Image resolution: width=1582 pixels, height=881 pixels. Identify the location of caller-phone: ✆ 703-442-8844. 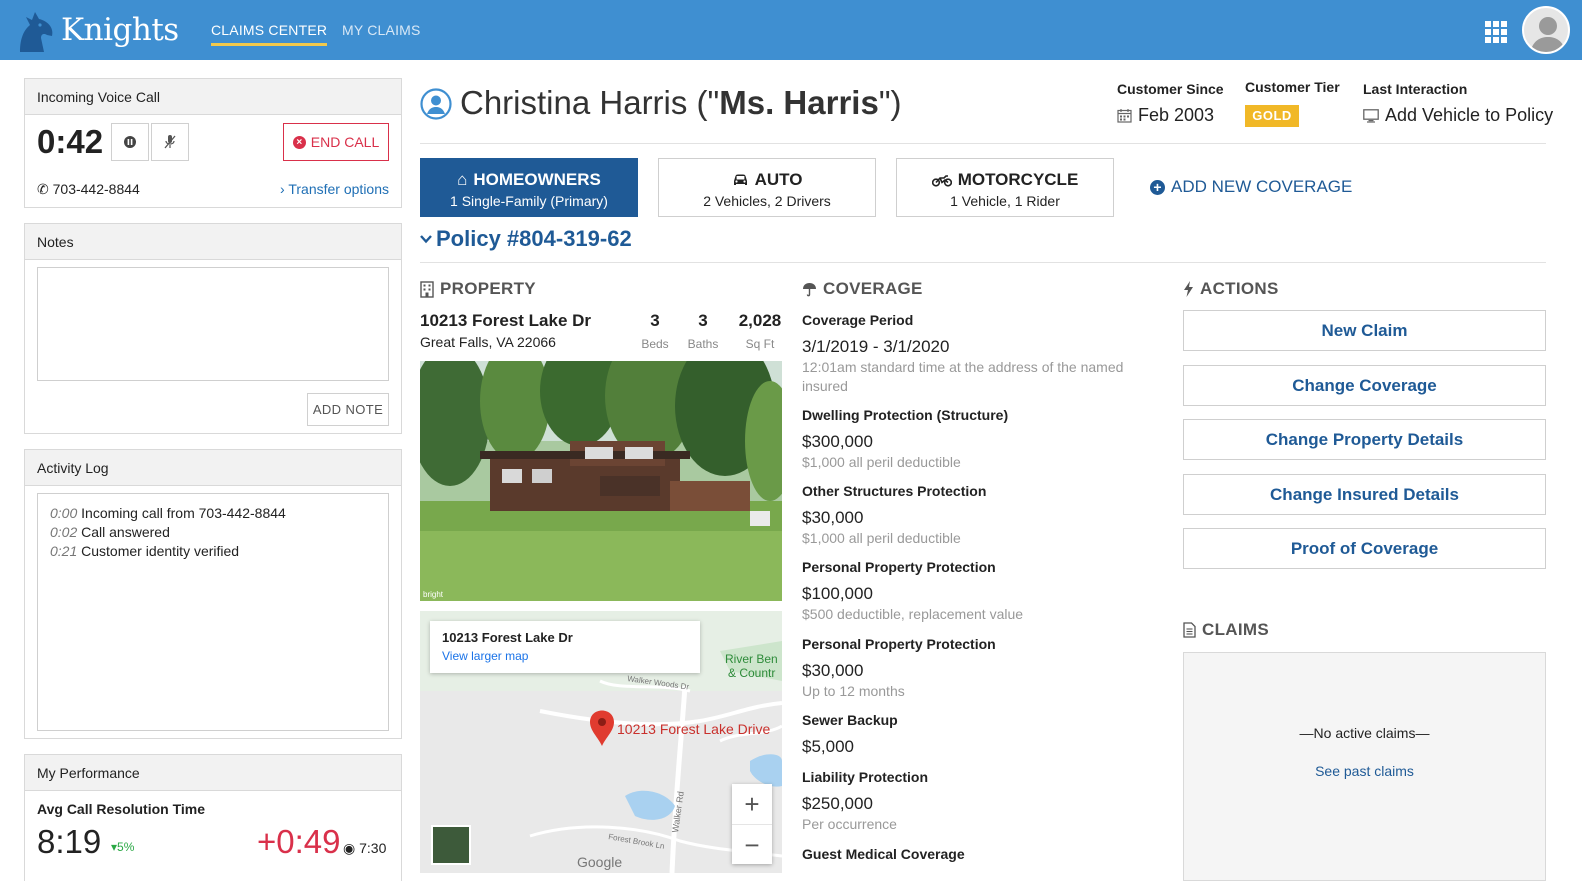
(88, 189).